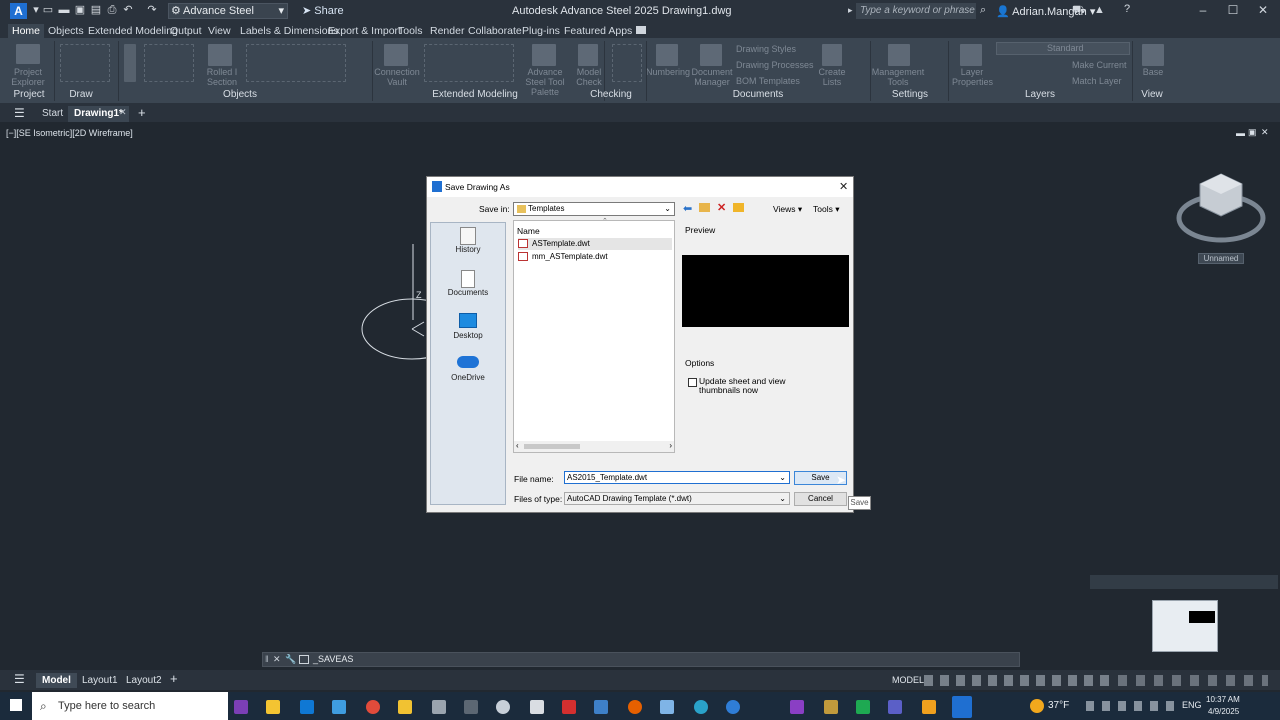 Image resolution: width=1280 pixels, height=720 pixels. I want to click on pdf-app-icon, so click(569, 707).